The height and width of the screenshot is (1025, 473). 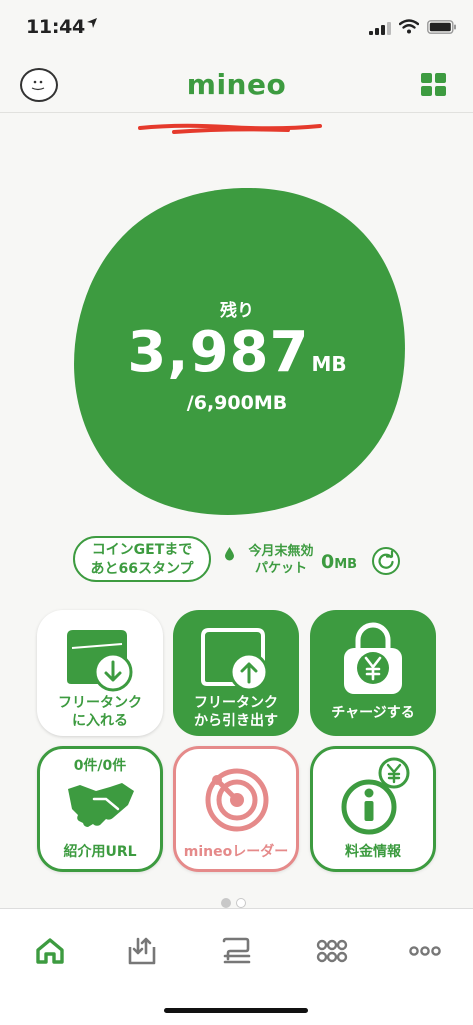 I want to click on home-indicator, so click(x=236, y=1010).